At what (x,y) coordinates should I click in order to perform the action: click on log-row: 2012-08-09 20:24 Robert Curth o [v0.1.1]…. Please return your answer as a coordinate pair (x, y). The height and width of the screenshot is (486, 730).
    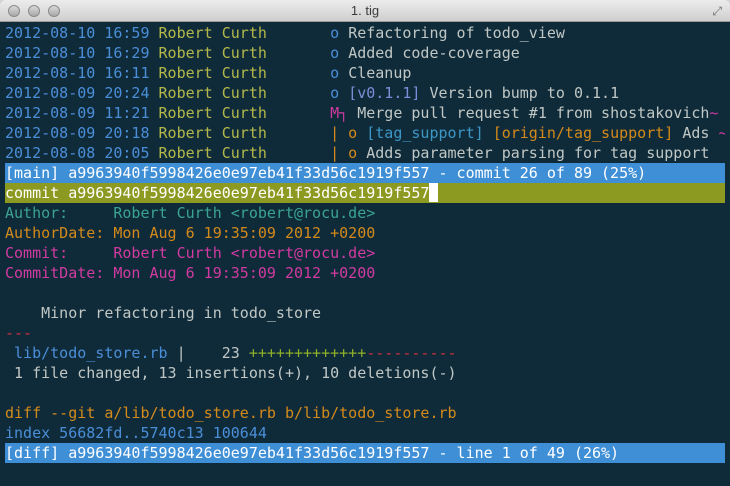
    Looking at the image, I should click on (365, 93).